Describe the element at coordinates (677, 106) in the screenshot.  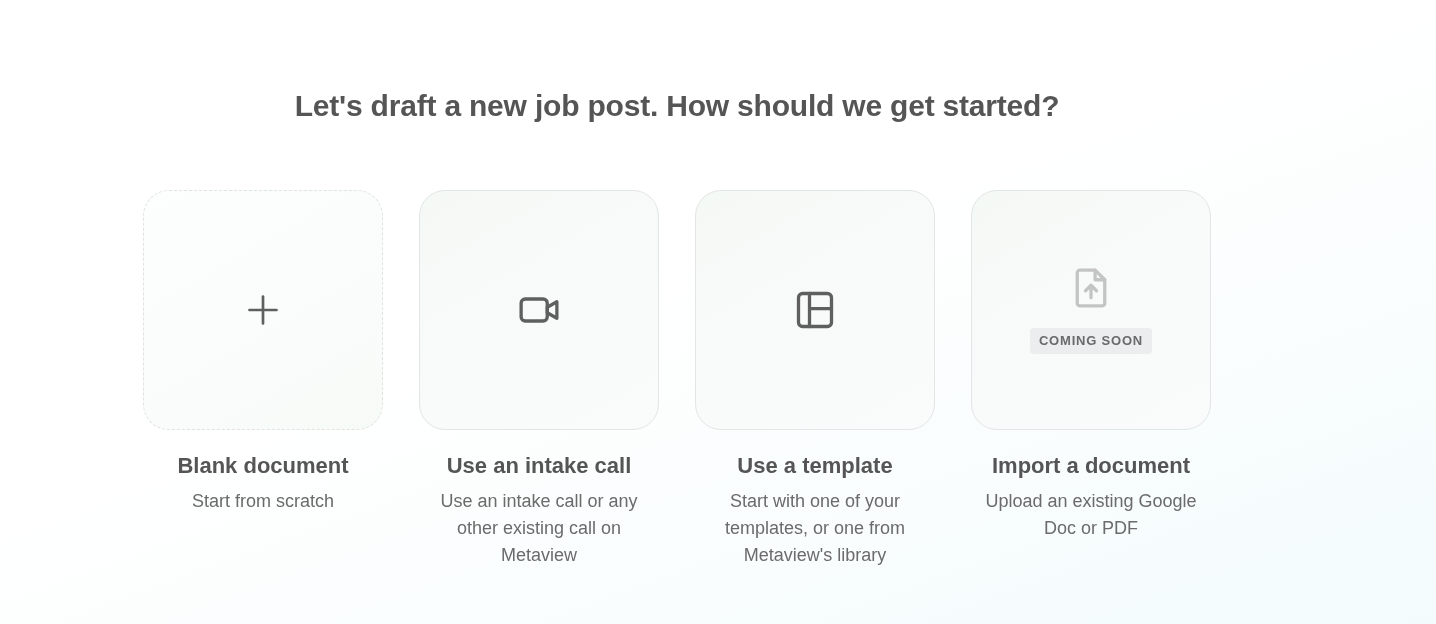
I see `page-heading: Let's draft a new job post. How should we get started?` at that location.